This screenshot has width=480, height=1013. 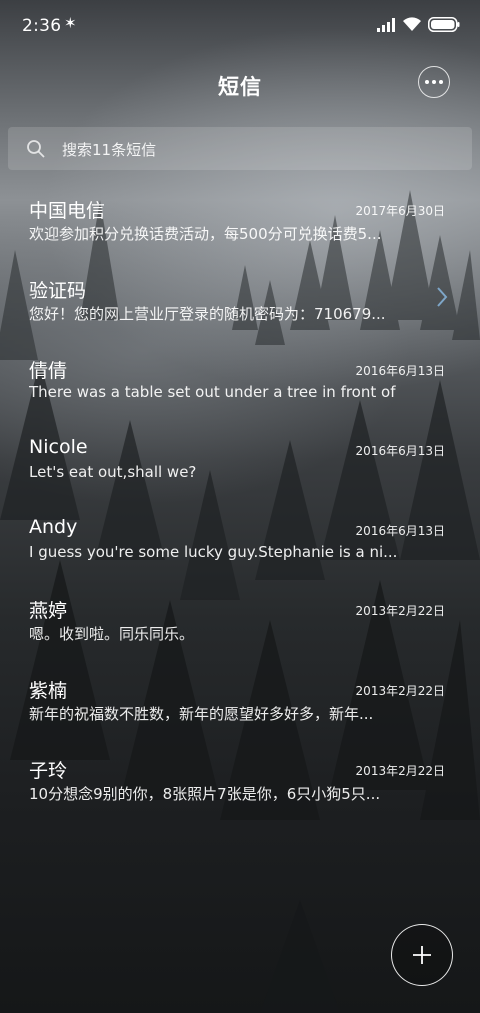 I want to click on contact-name: Nicole, so click(x=58, y=447).